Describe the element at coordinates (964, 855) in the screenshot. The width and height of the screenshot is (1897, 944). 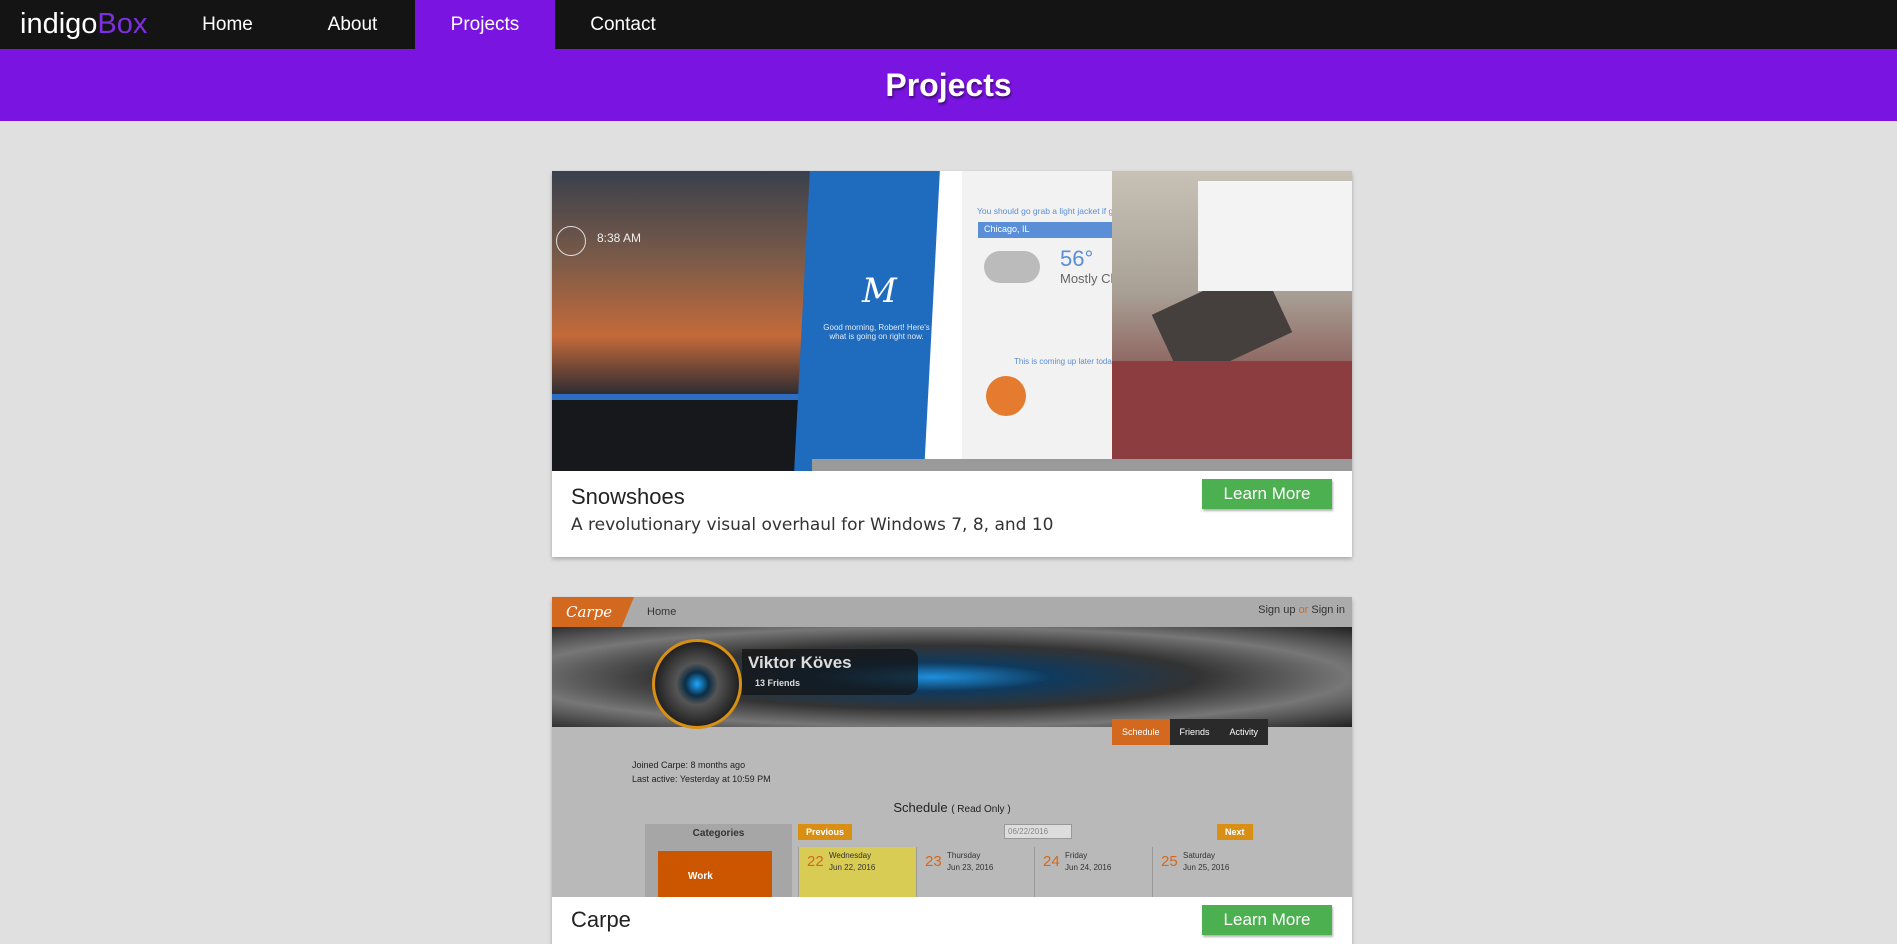
I see `day-weekday: Thursday` at that location.